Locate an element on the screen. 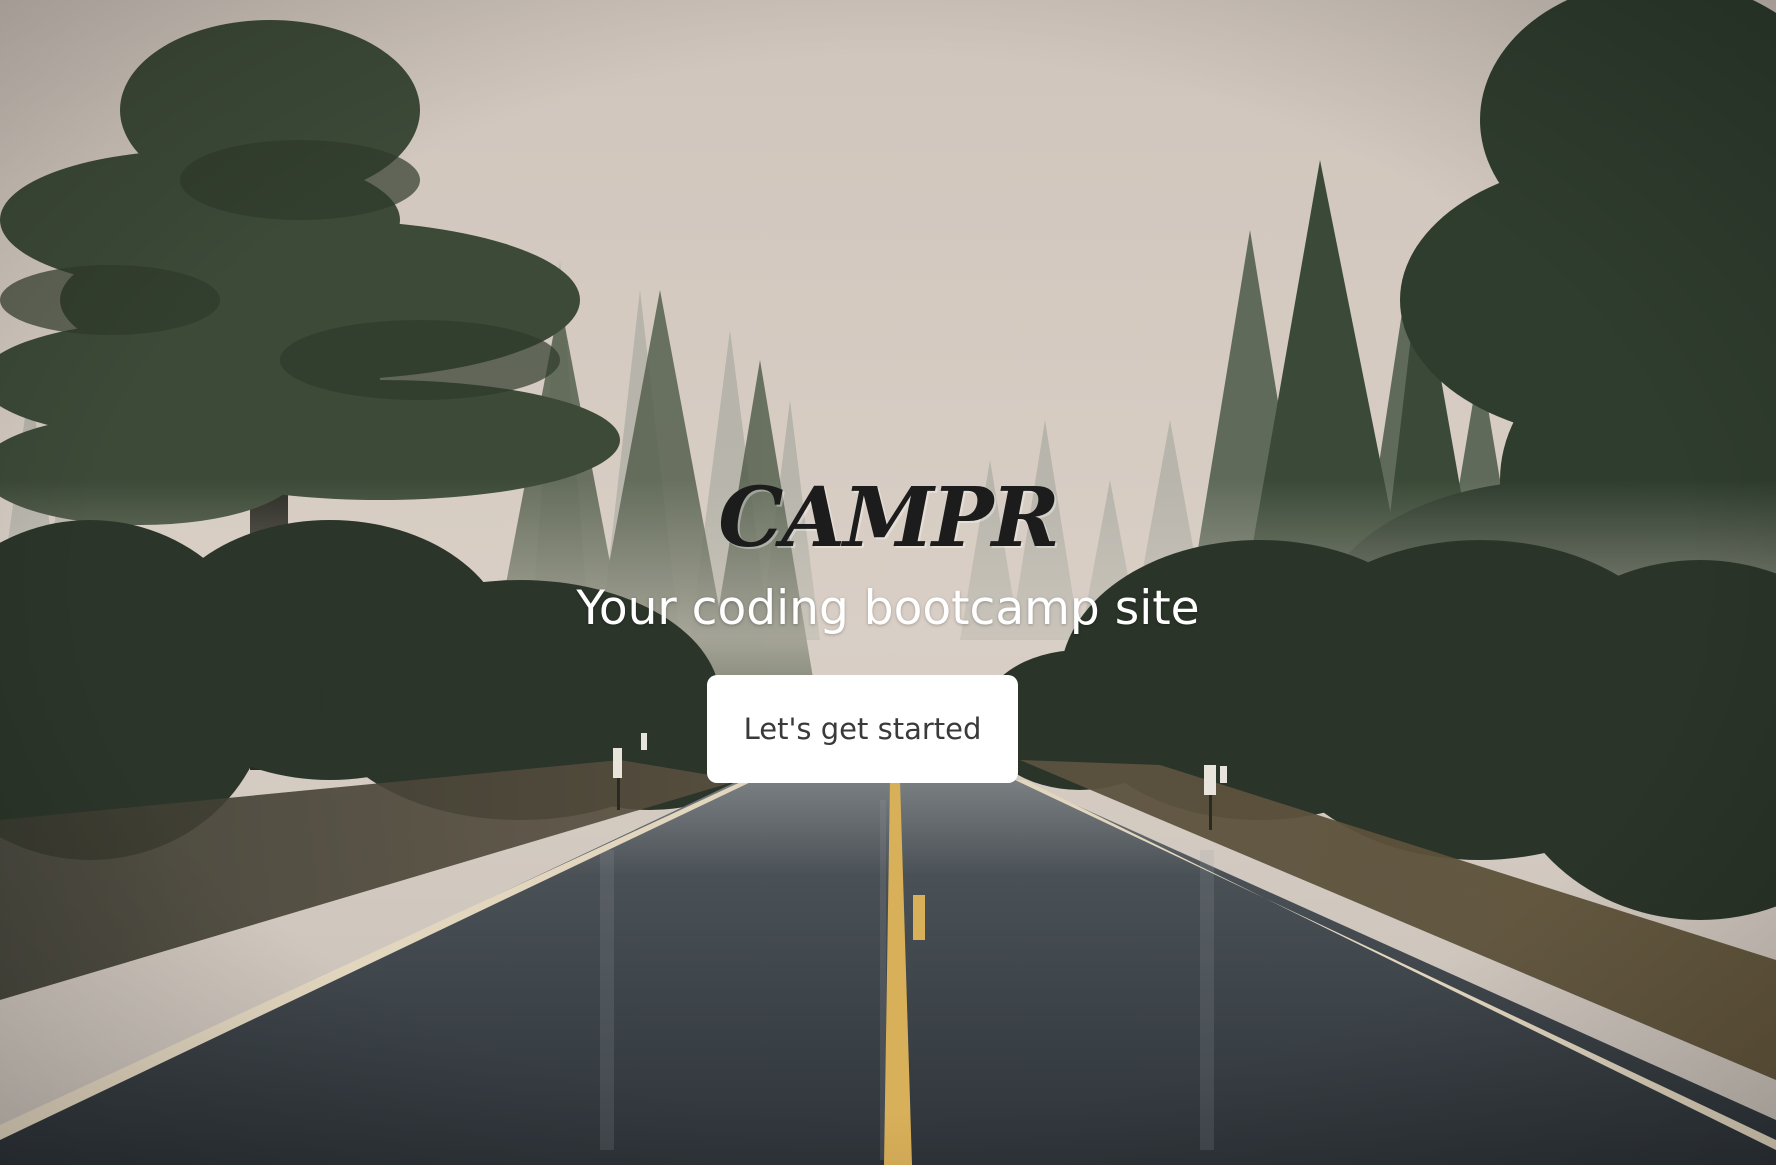 This screenshot has width=1776, height=1165. tagline: Your coding bootcamp site is located at coordinates (888, 608).